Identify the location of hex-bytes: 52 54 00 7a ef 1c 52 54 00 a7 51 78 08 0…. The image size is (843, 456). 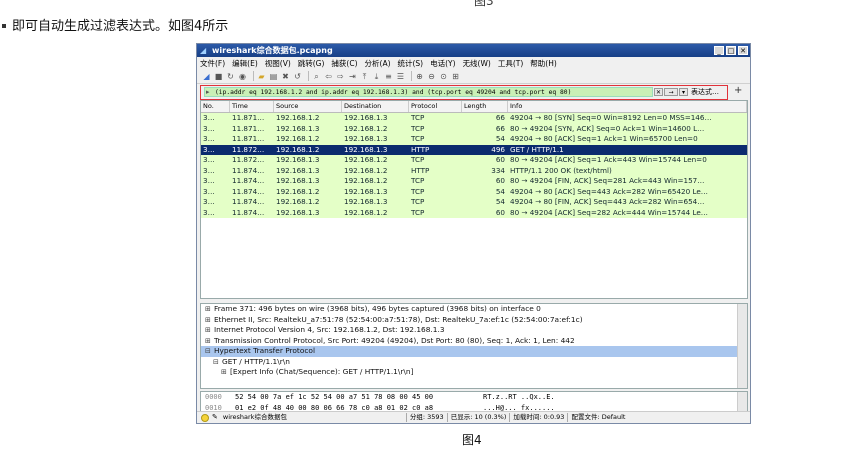
(359, 397).